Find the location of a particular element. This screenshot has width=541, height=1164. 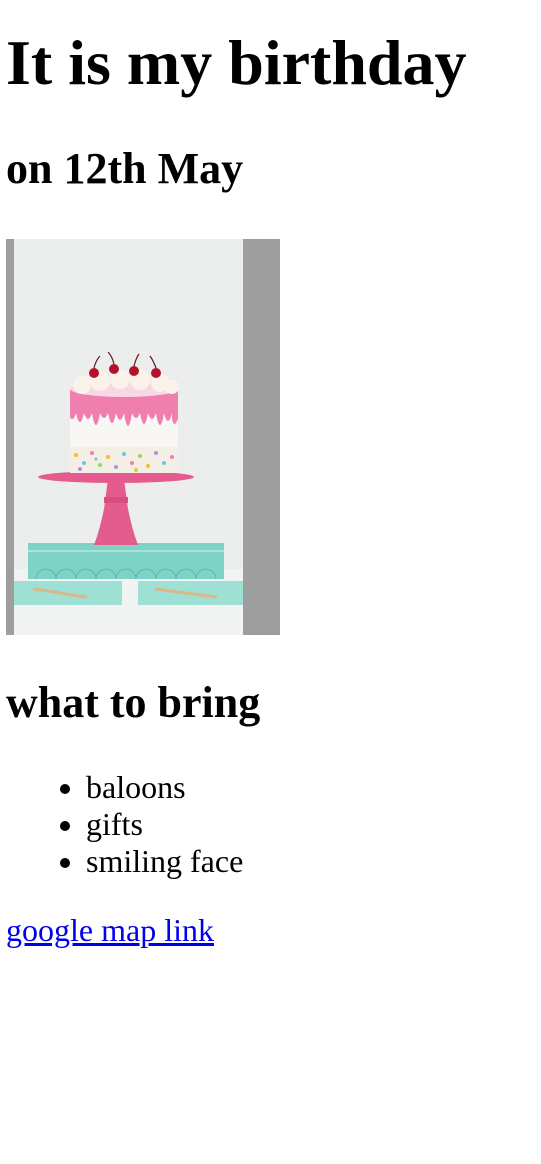

page-subtitle: on 12th May is located at coordinates (125, 168).